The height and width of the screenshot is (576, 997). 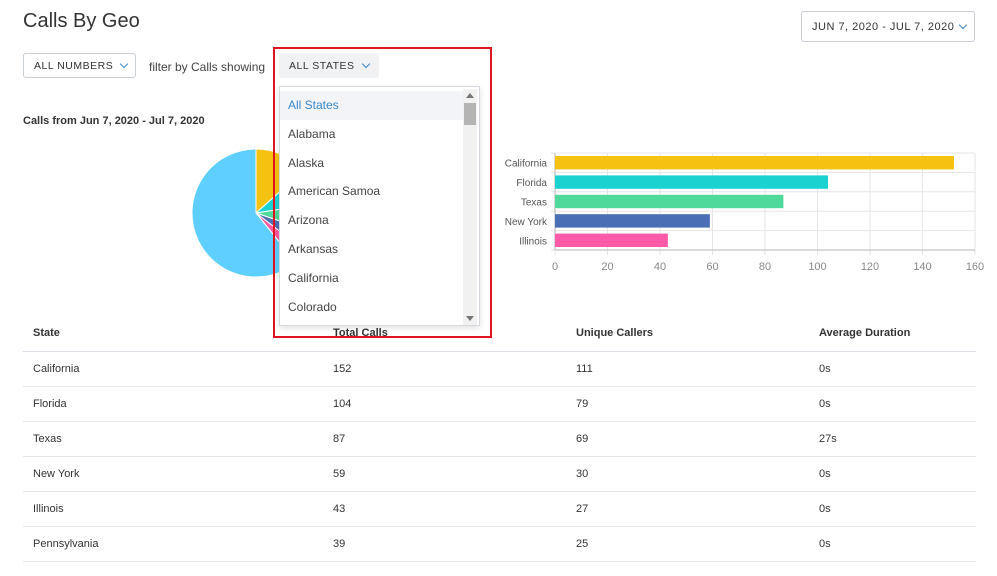 I want to click on table-row: Texas 87 69 27s, so click(x=499, y=439).